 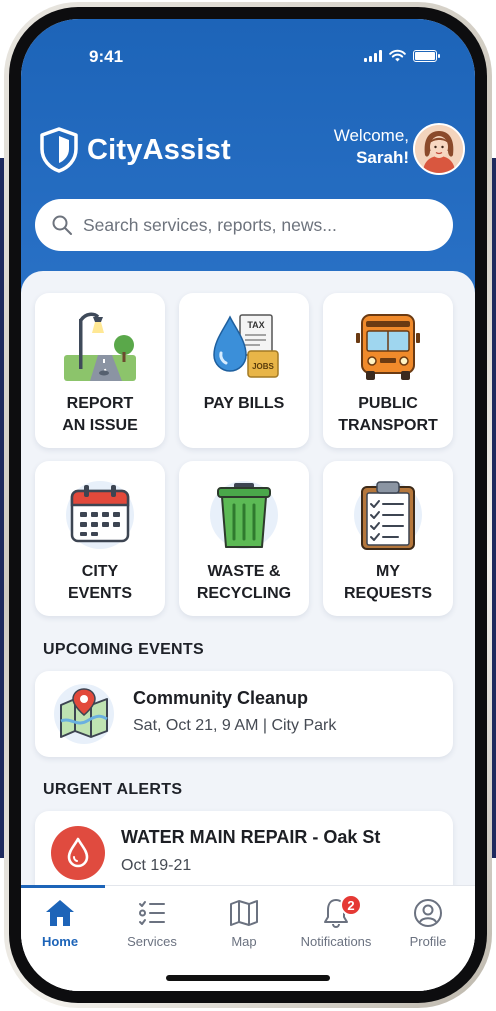 I want to click on welcome-username: Sarah!, so click(x=382, y=158).